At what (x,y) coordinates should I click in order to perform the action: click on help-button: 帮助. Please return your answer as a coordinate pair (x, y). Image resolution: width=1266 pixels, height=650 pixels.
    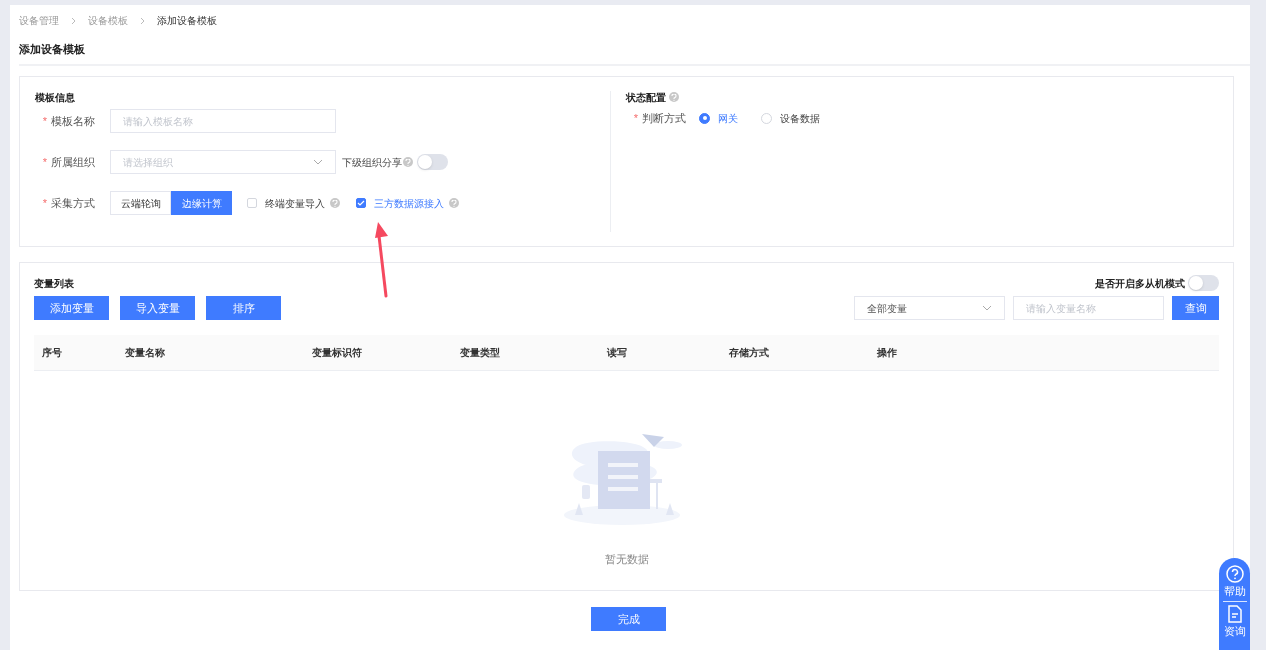
    Looking at the image, I should click on (1234, 581).